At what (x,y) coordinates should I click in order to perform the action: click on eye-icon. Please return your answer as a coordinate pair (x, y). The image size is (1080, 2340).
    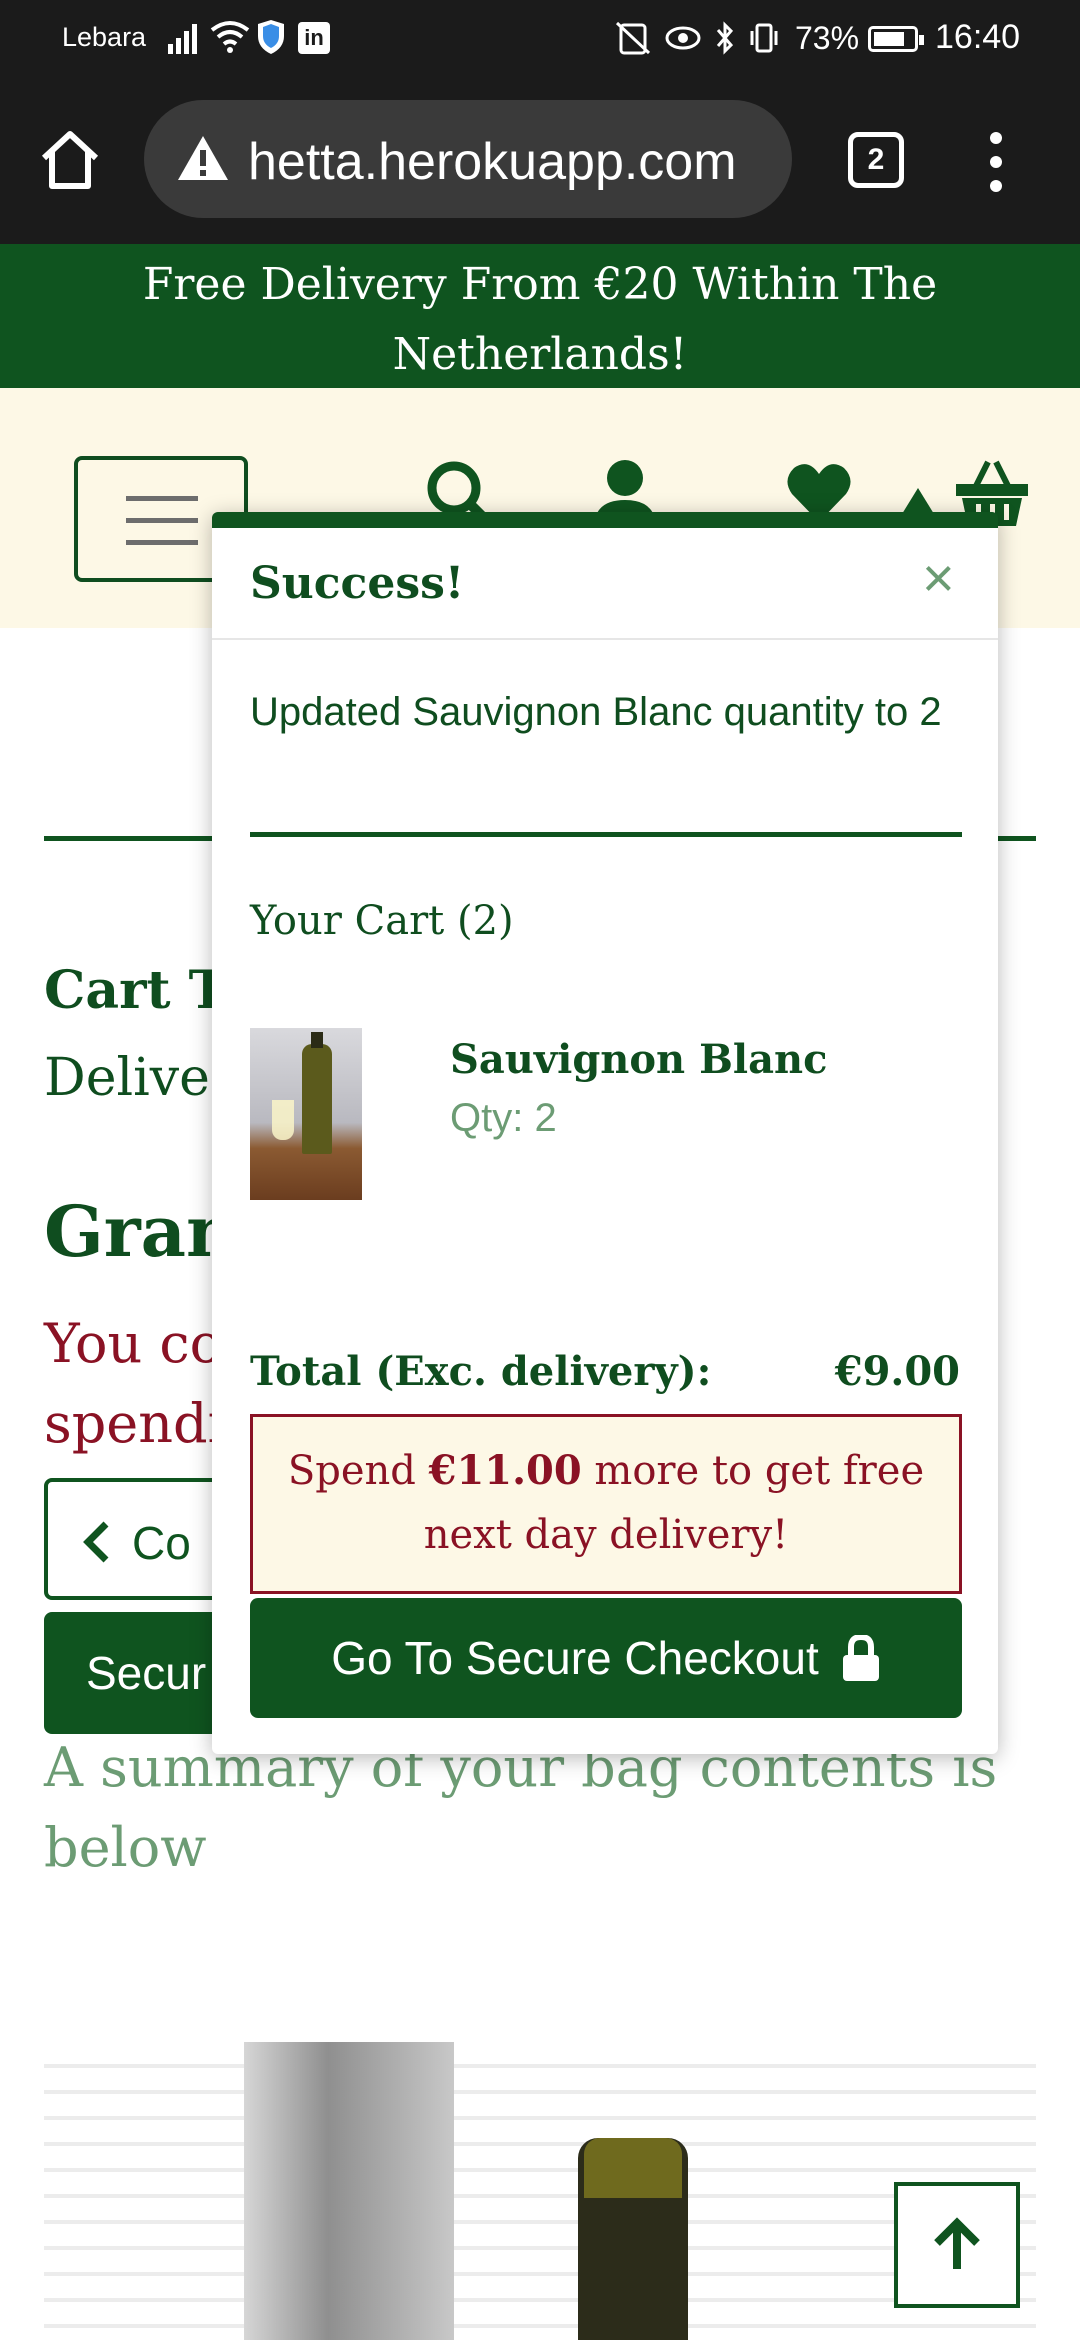
    Looking at the image, I should click on (683, 38).